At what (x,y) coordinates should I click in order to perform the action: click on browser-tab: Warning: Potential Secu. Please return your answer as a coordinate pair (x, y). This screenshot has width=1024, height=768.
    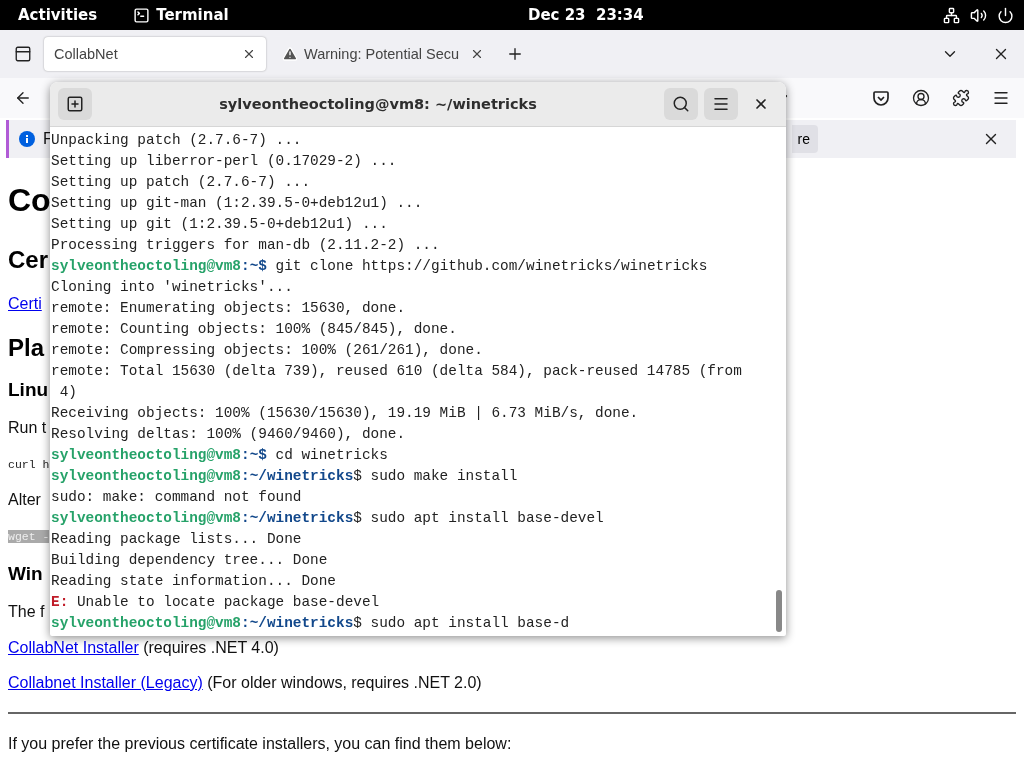
    Looking at the image, I should click on (383, 54).